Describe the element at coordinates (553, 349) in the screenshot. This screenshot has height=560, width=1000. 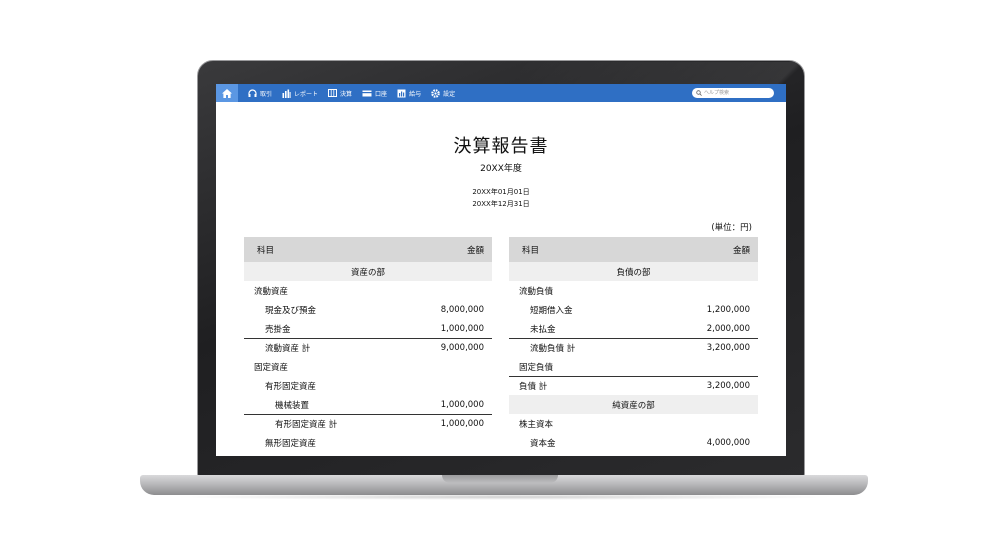
I see `account-label: 流動負債 計` at that location.